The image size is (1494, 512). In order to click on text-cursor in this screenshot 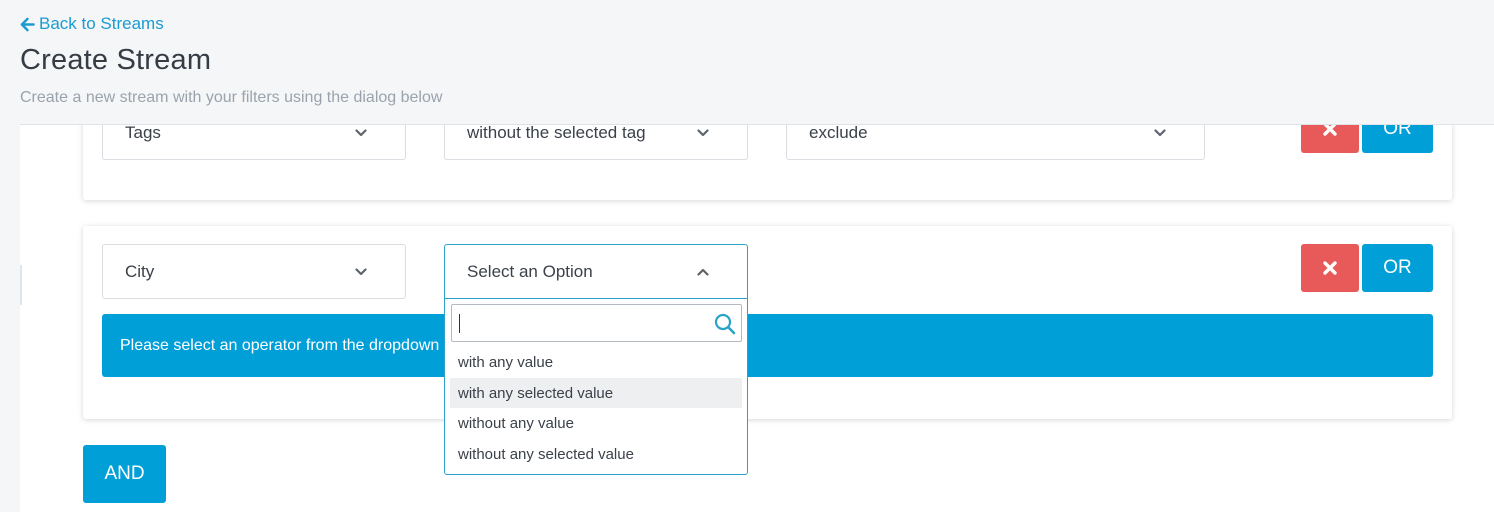, I will do `click(459, 323)`.